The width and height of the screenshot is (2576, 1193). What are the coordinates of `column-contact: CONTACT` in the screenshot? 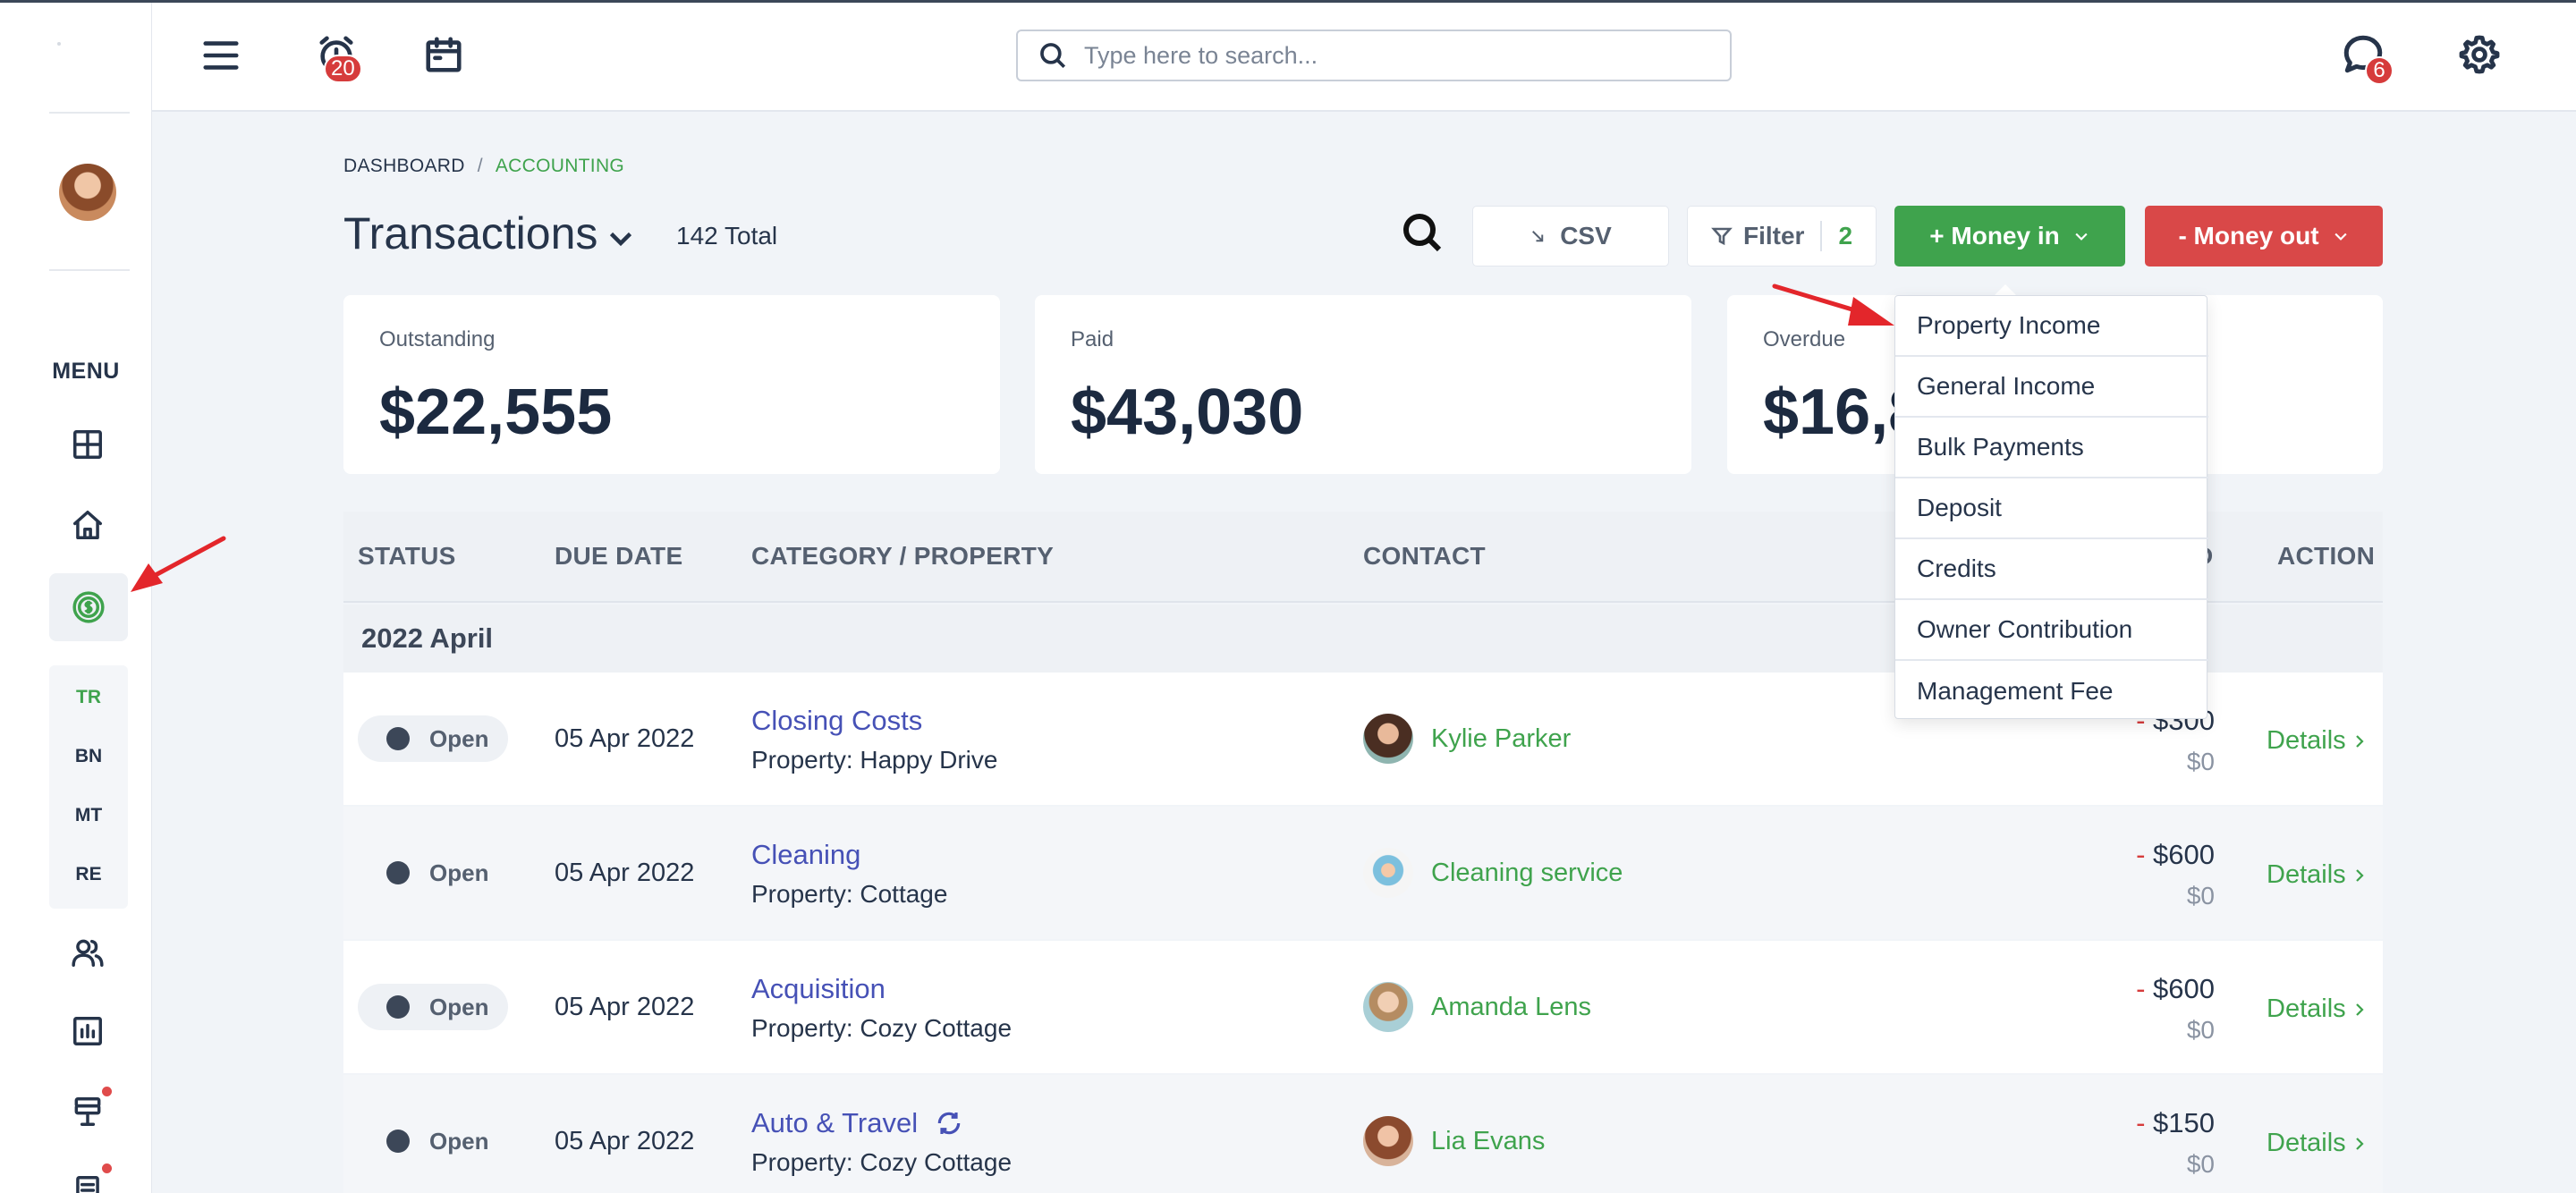 It's located at (1424, 556).